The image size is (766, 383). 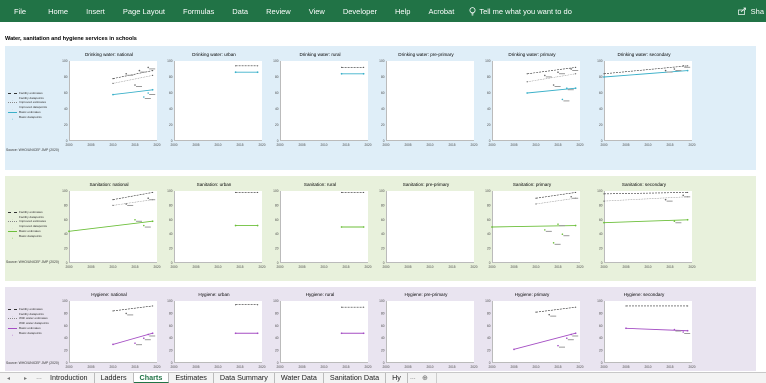 What do you see at coordinates (19, 11) in the screenshot?
I see `tab-file: File` at bounding box center [19, 11].